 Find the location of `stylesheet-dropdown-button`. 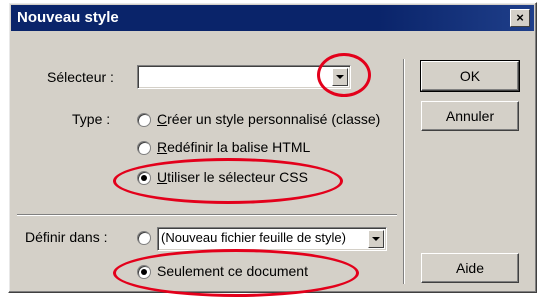

stylesheet-dropdown-button is located at coordinates (376, 239).